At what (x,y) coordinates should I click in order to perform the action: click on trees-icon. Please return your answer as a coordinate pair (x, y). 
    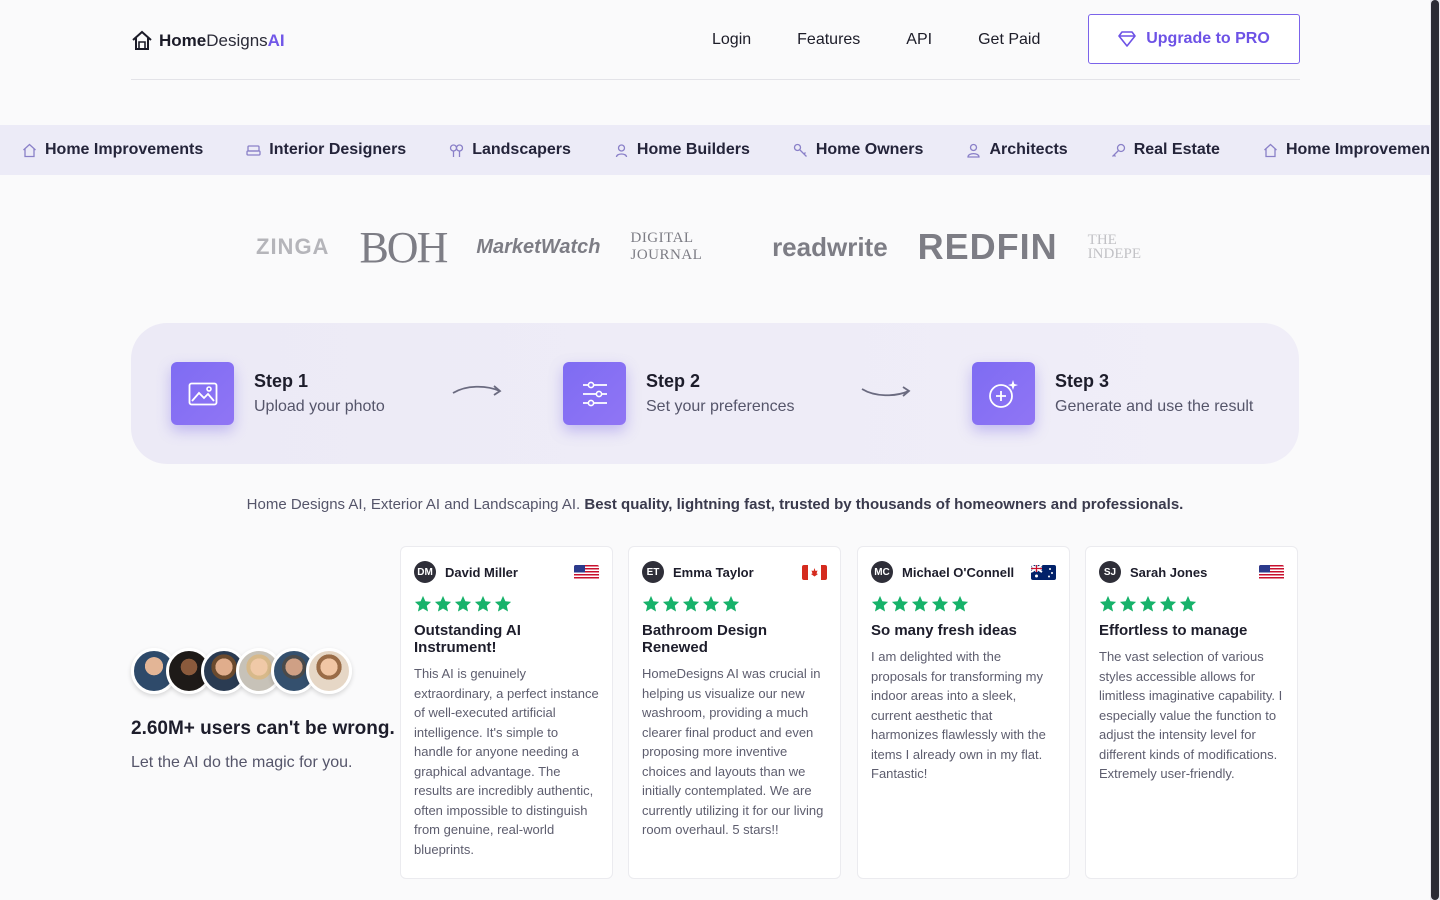
    Looking at the image, I should click on (456, 150).